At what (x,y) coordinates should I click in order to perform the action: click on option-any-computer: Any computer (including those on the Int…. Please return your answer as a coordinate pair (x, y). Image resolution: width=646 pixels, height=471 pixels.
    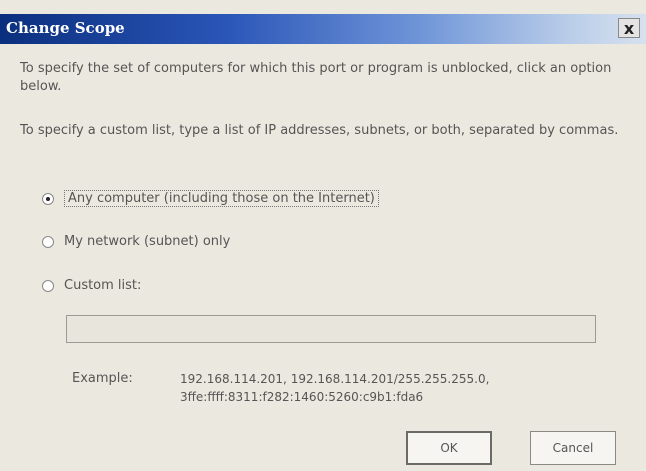
    Looking at the image, I should click on (210, 198).